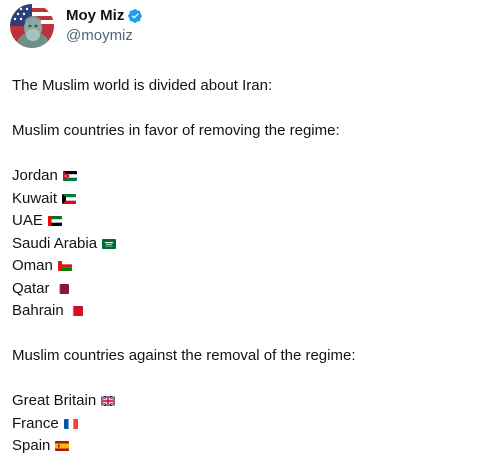  What do you see at coordinates (247, 289) in the screenshot?
I see `favor-country-qatar: Qatar` at bounding box center [247, 289].